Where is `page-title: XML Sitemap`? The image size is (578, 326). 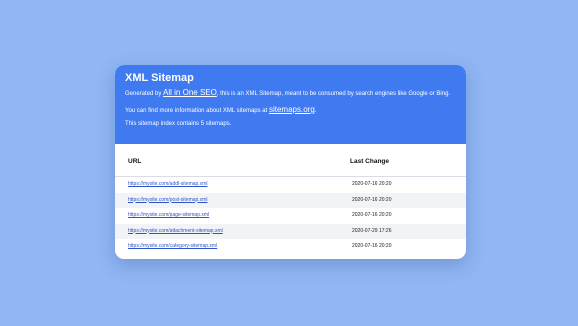
page-title: XML Sitemap is located at coordinates (159, 78).